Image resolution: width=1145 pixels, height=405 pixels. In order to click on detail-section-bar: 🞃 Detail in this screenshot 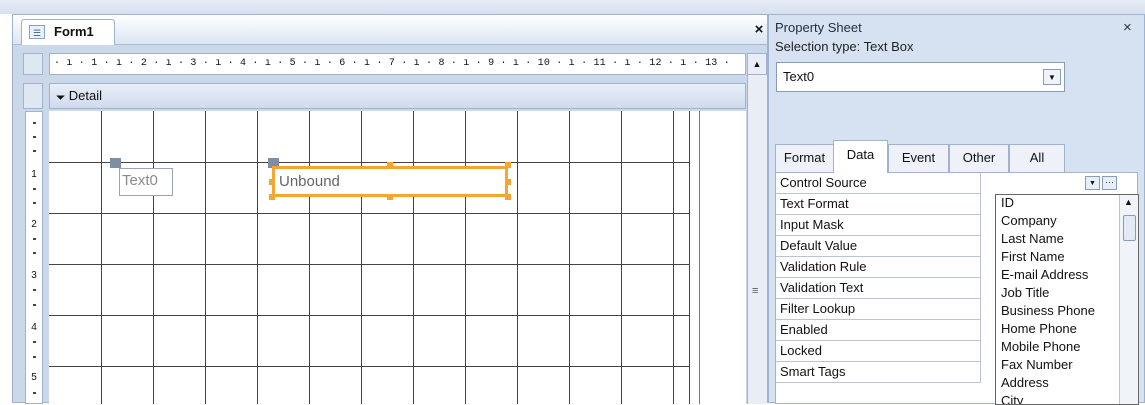, I will do `click(397, 96)`.